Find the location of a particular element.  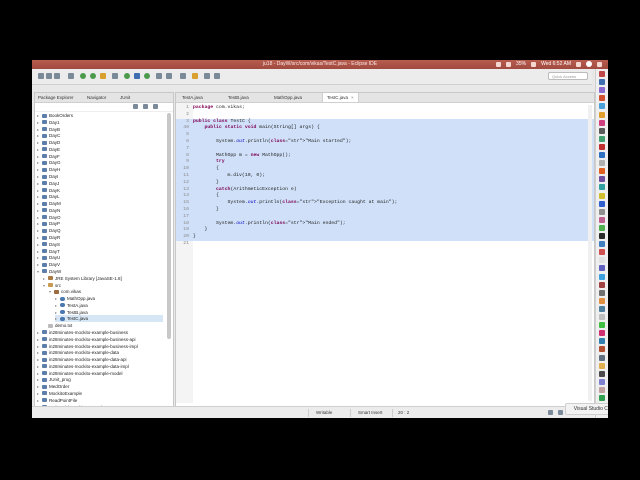

maps-icon is located at coordinates (602, 138).